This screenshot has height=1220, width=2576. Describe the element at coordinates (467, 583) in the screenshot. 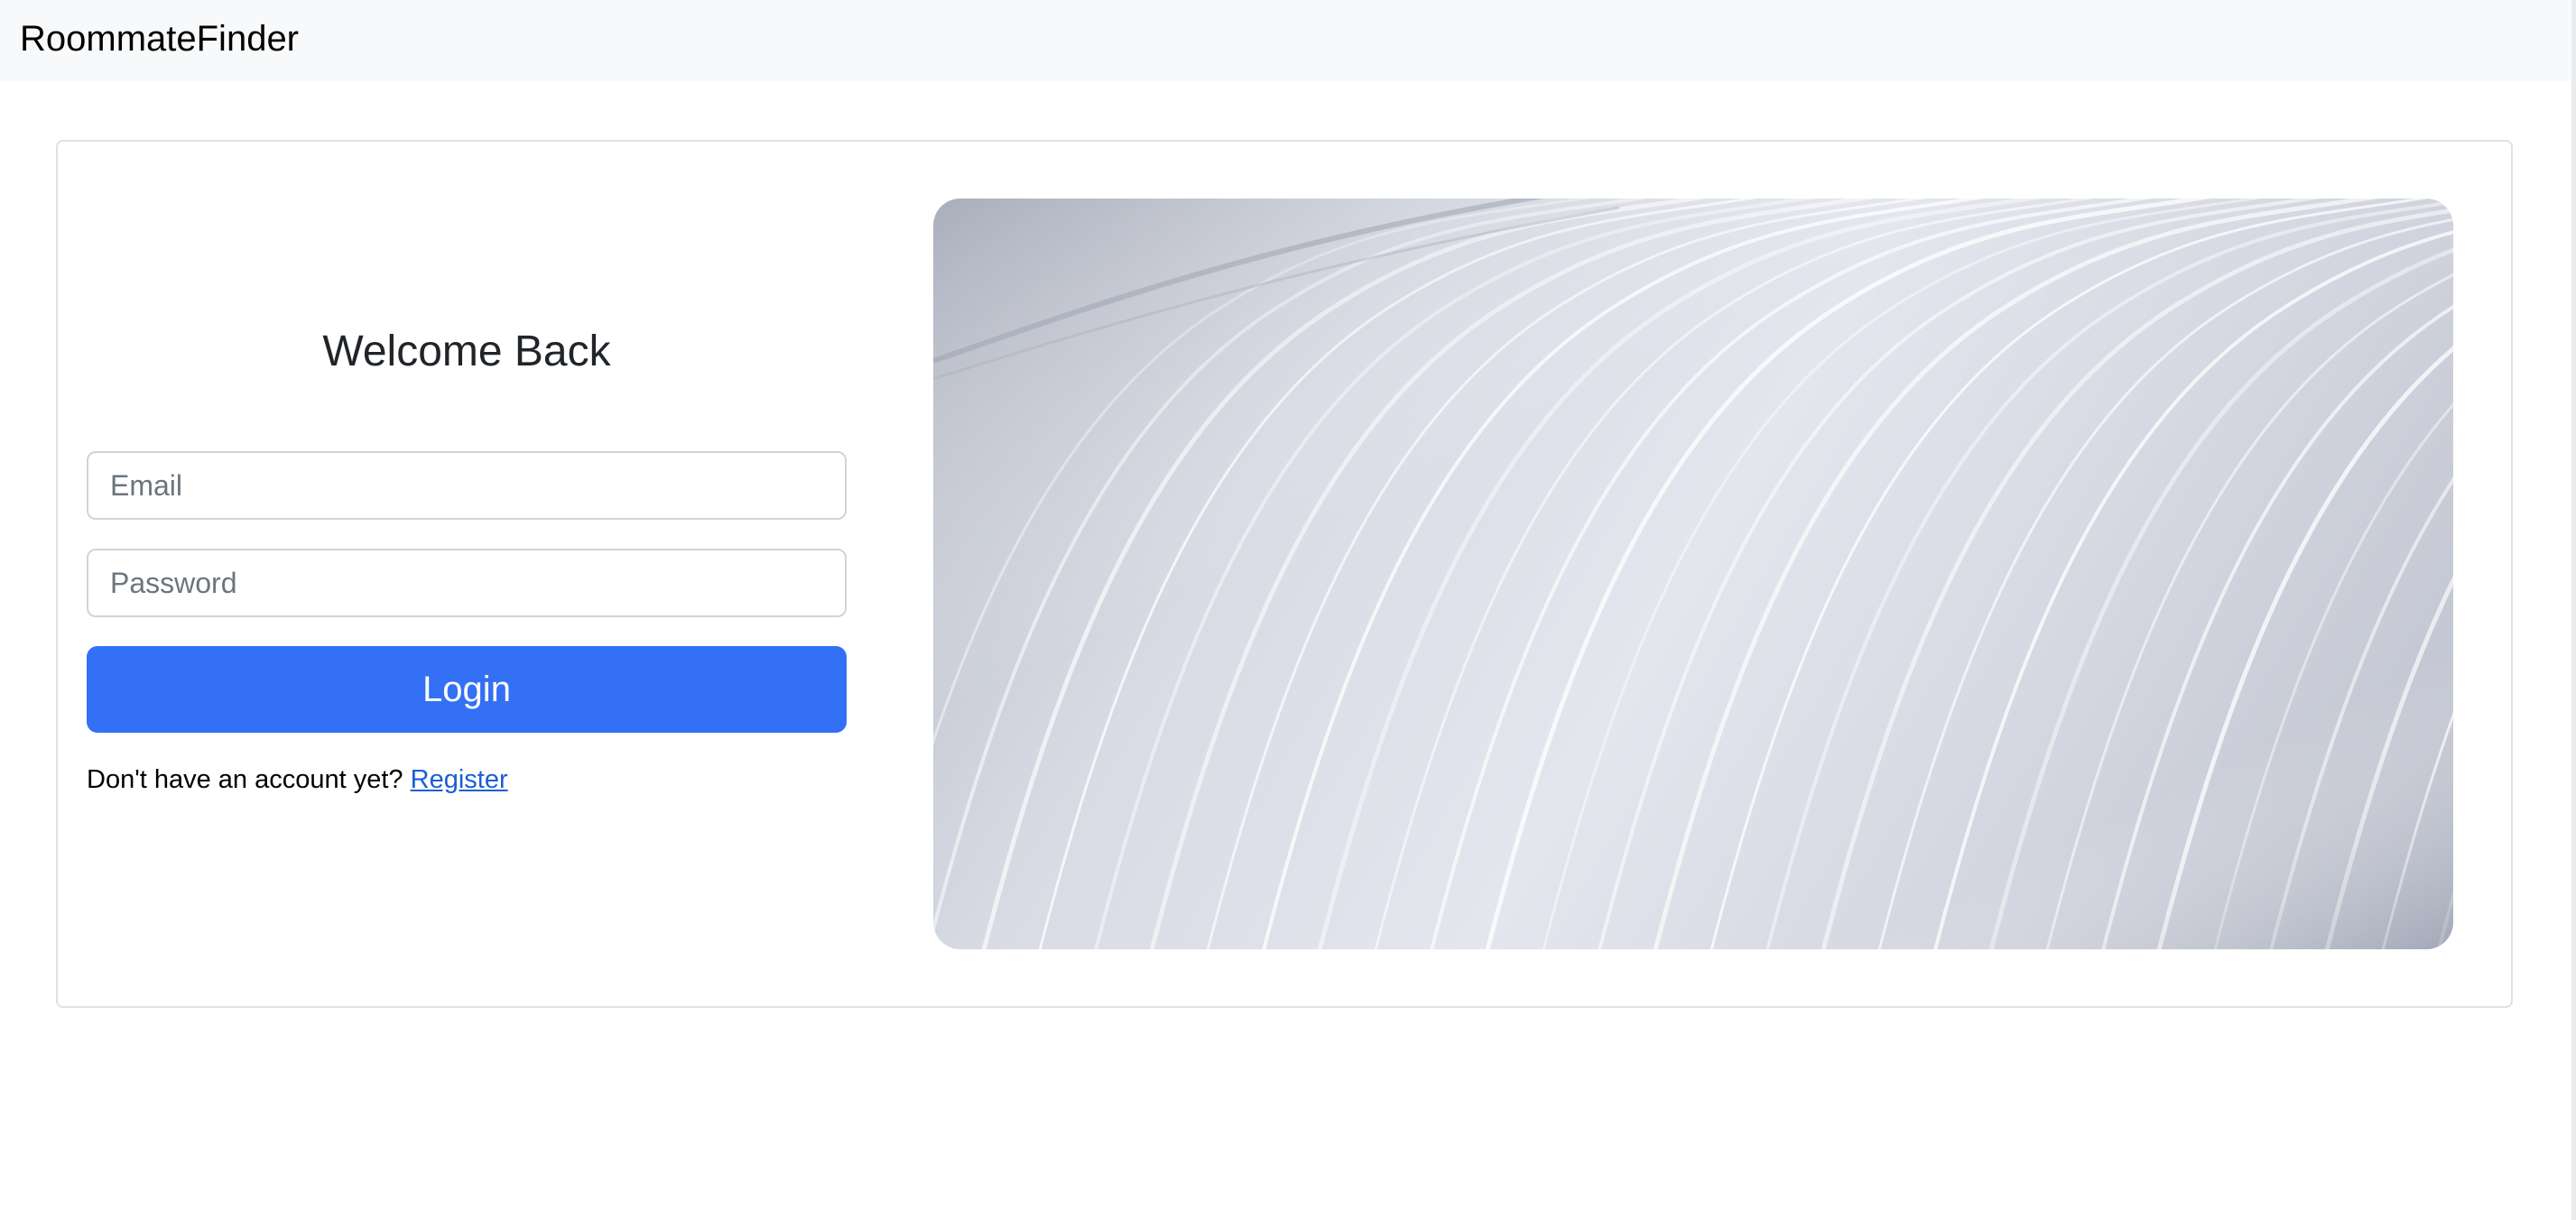

I see `password-field` at that location.